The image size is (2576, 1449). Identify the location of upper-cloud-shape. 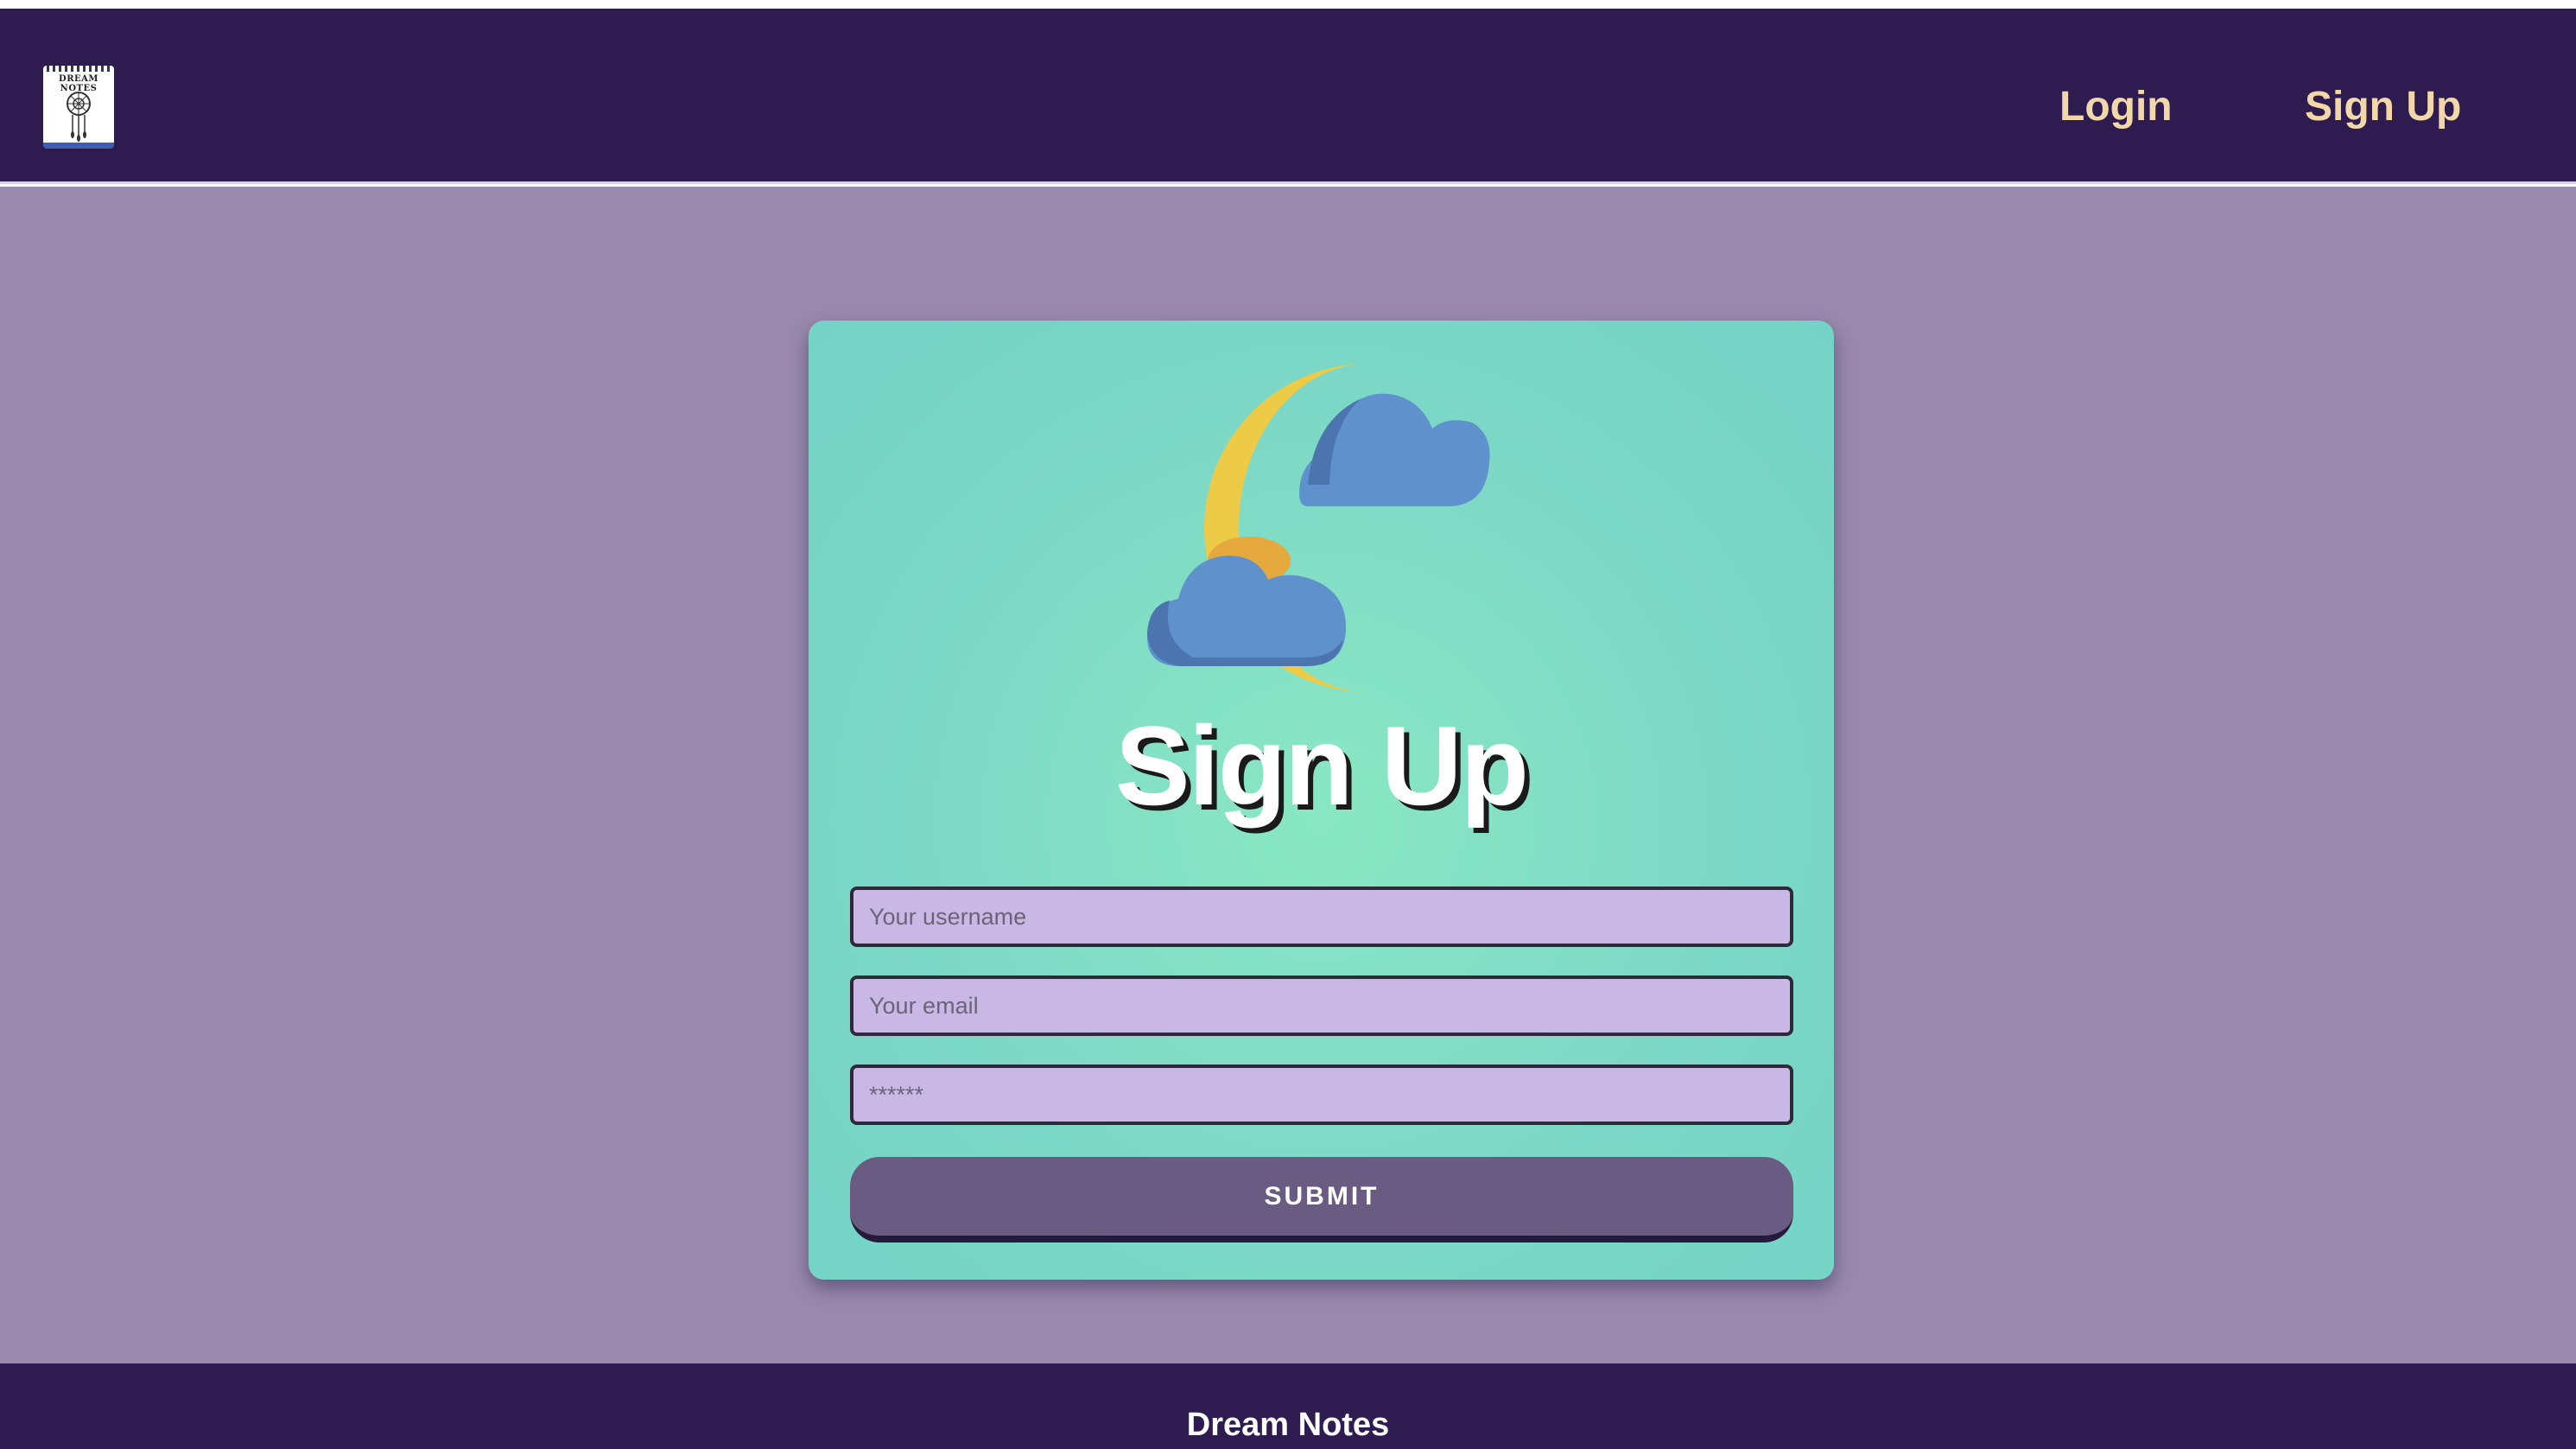
(1394, 449).